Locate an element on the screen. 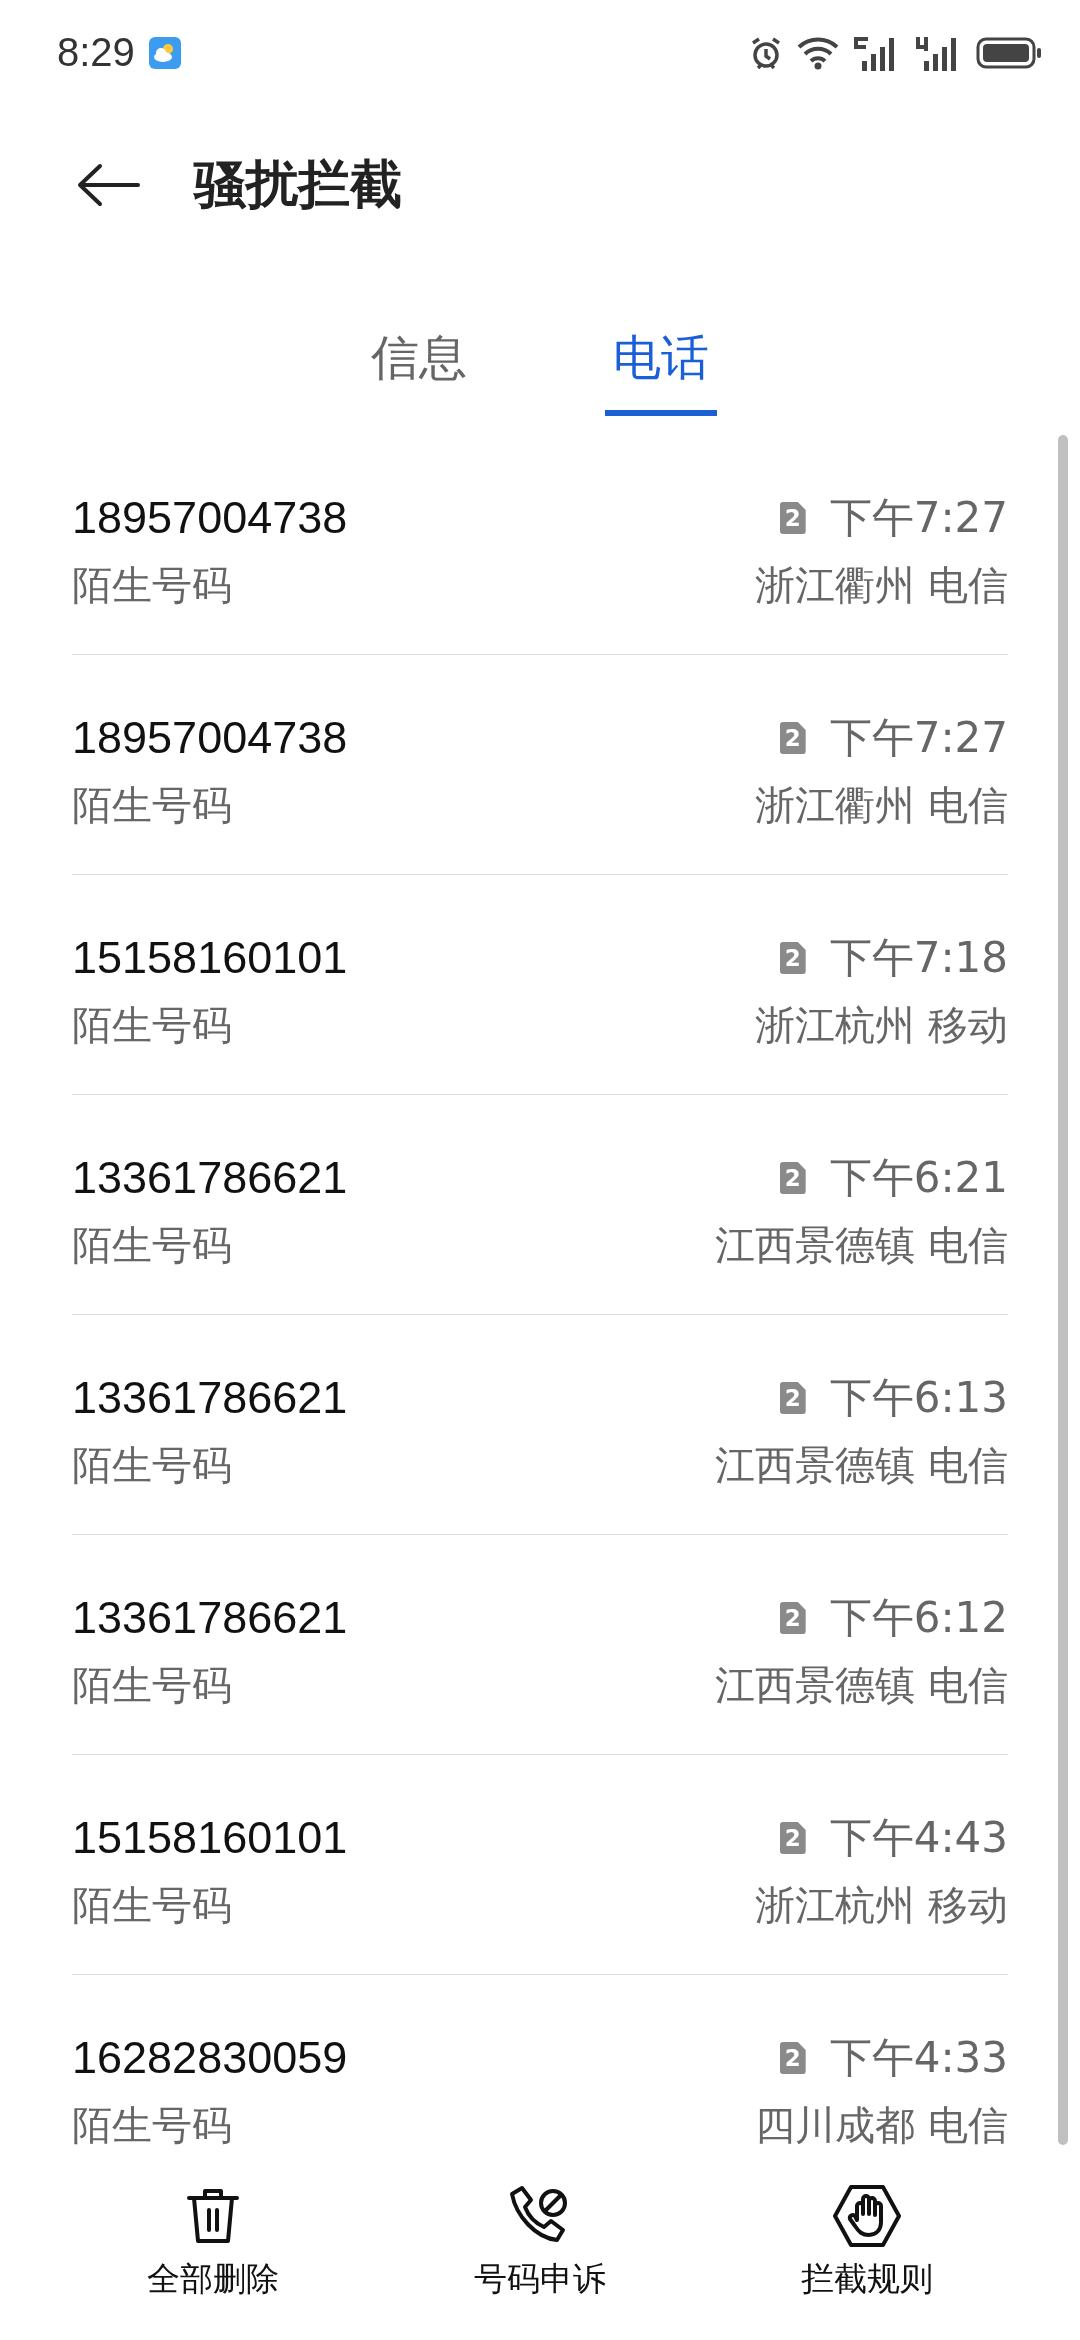 The height and width of the screenshot is (2340, 1080). page-title: 骚扰拦截 is located at coordinates (298, 184).